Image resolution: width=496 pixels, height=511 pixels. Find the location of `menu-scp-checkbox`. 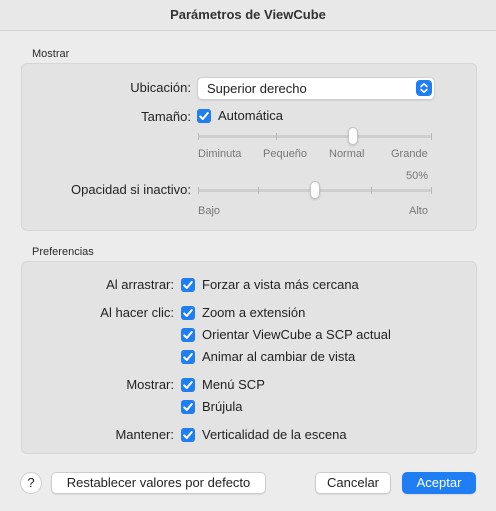

menu-scp-checkbox is located at coordinates (188, 385).